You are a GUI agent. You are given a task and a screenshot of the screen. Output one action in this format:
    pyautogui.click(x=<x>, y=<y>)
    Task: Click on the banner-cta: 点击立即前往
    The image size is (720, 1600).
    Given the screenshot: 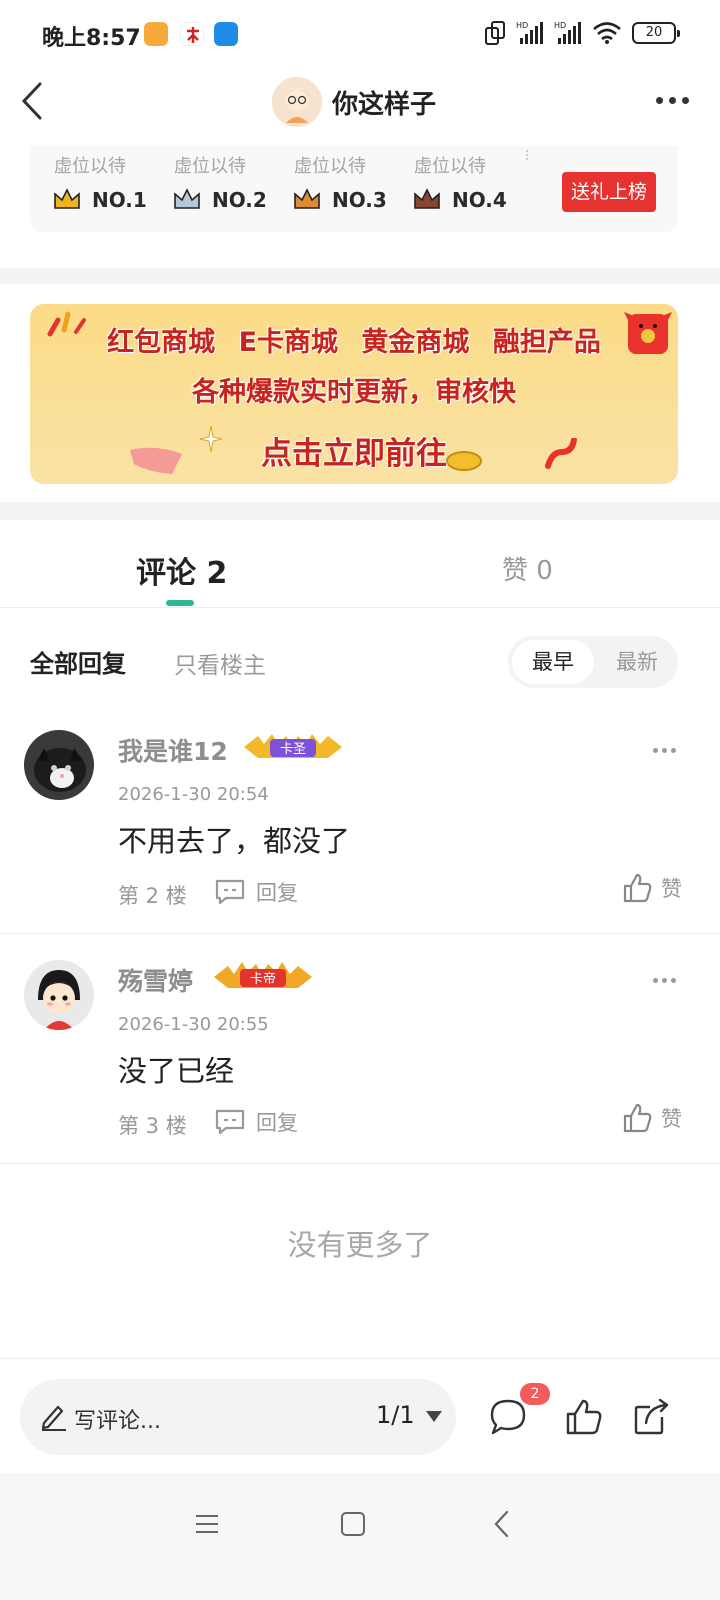 What is the action you would take?
    pyautogui.click(x=354, y=454)
    